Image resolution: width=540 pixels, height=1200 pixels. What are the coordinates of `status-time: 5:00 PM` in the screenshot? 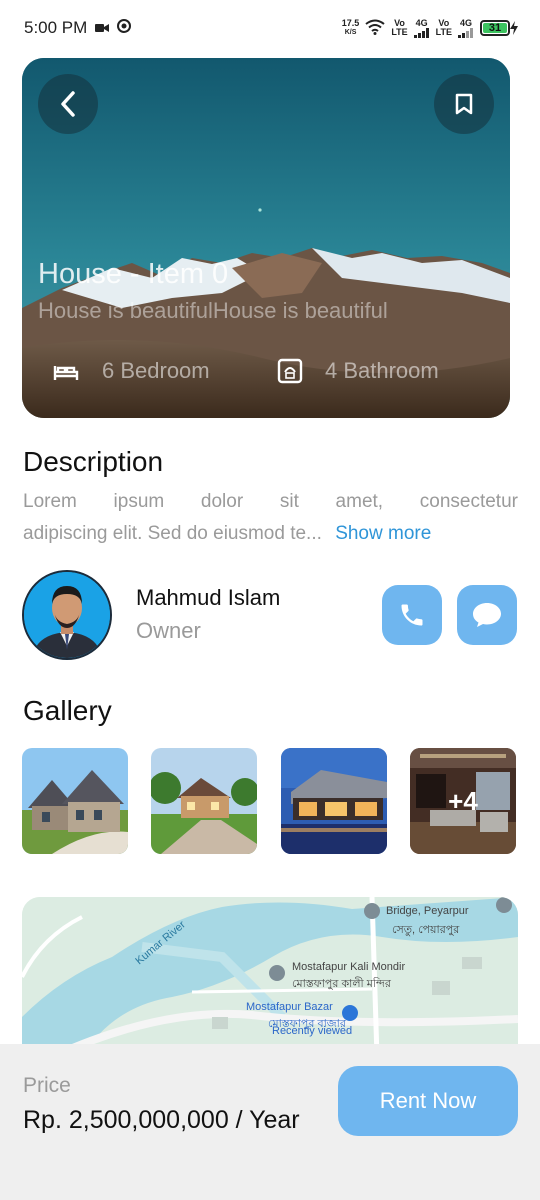 It's located at (56, 27).